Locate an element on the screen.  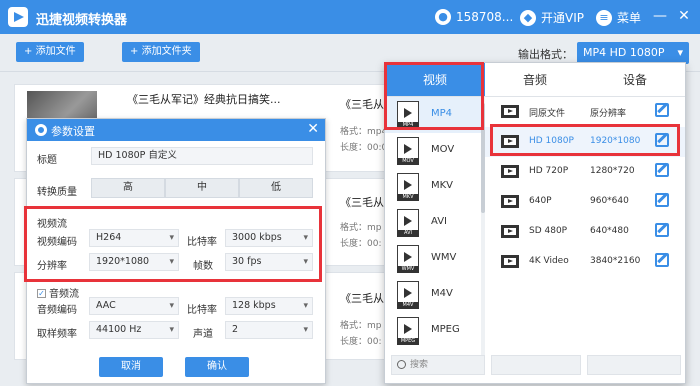
minimize-button: — is located at coordinates (660, 16).